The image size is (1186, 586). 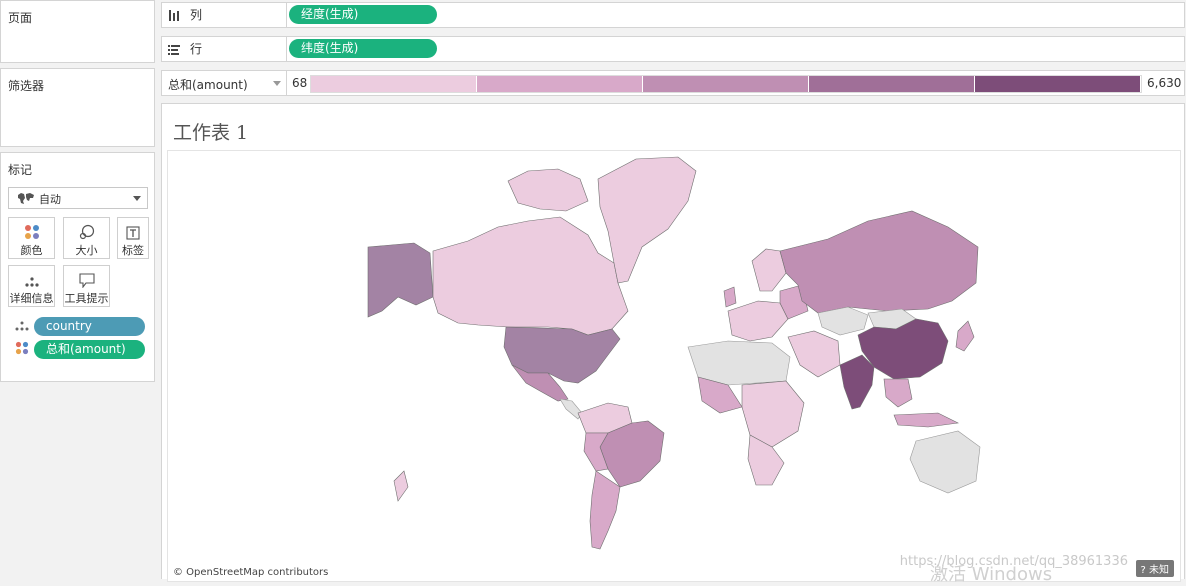 What do you see at coordinates (605, 510) in the screenshot?
I see `argentina-chile` at bounding box center [605, 510].